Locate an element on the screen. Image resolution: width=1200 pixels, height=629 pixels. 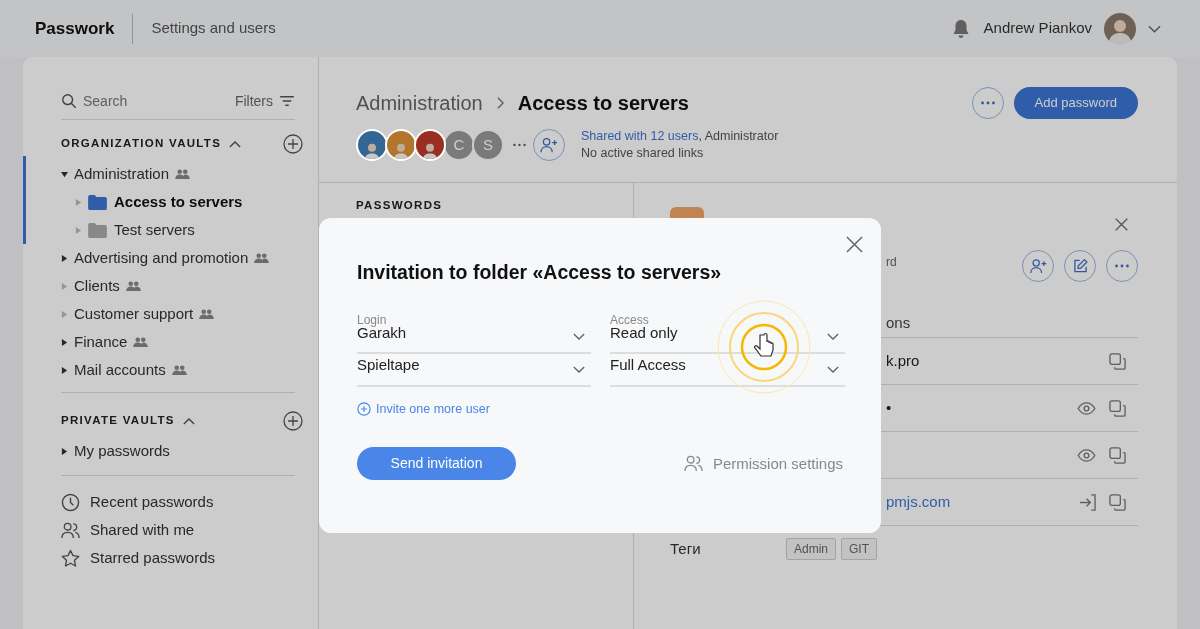
vault-item: Access to servers is located at coordinates (178, 202).